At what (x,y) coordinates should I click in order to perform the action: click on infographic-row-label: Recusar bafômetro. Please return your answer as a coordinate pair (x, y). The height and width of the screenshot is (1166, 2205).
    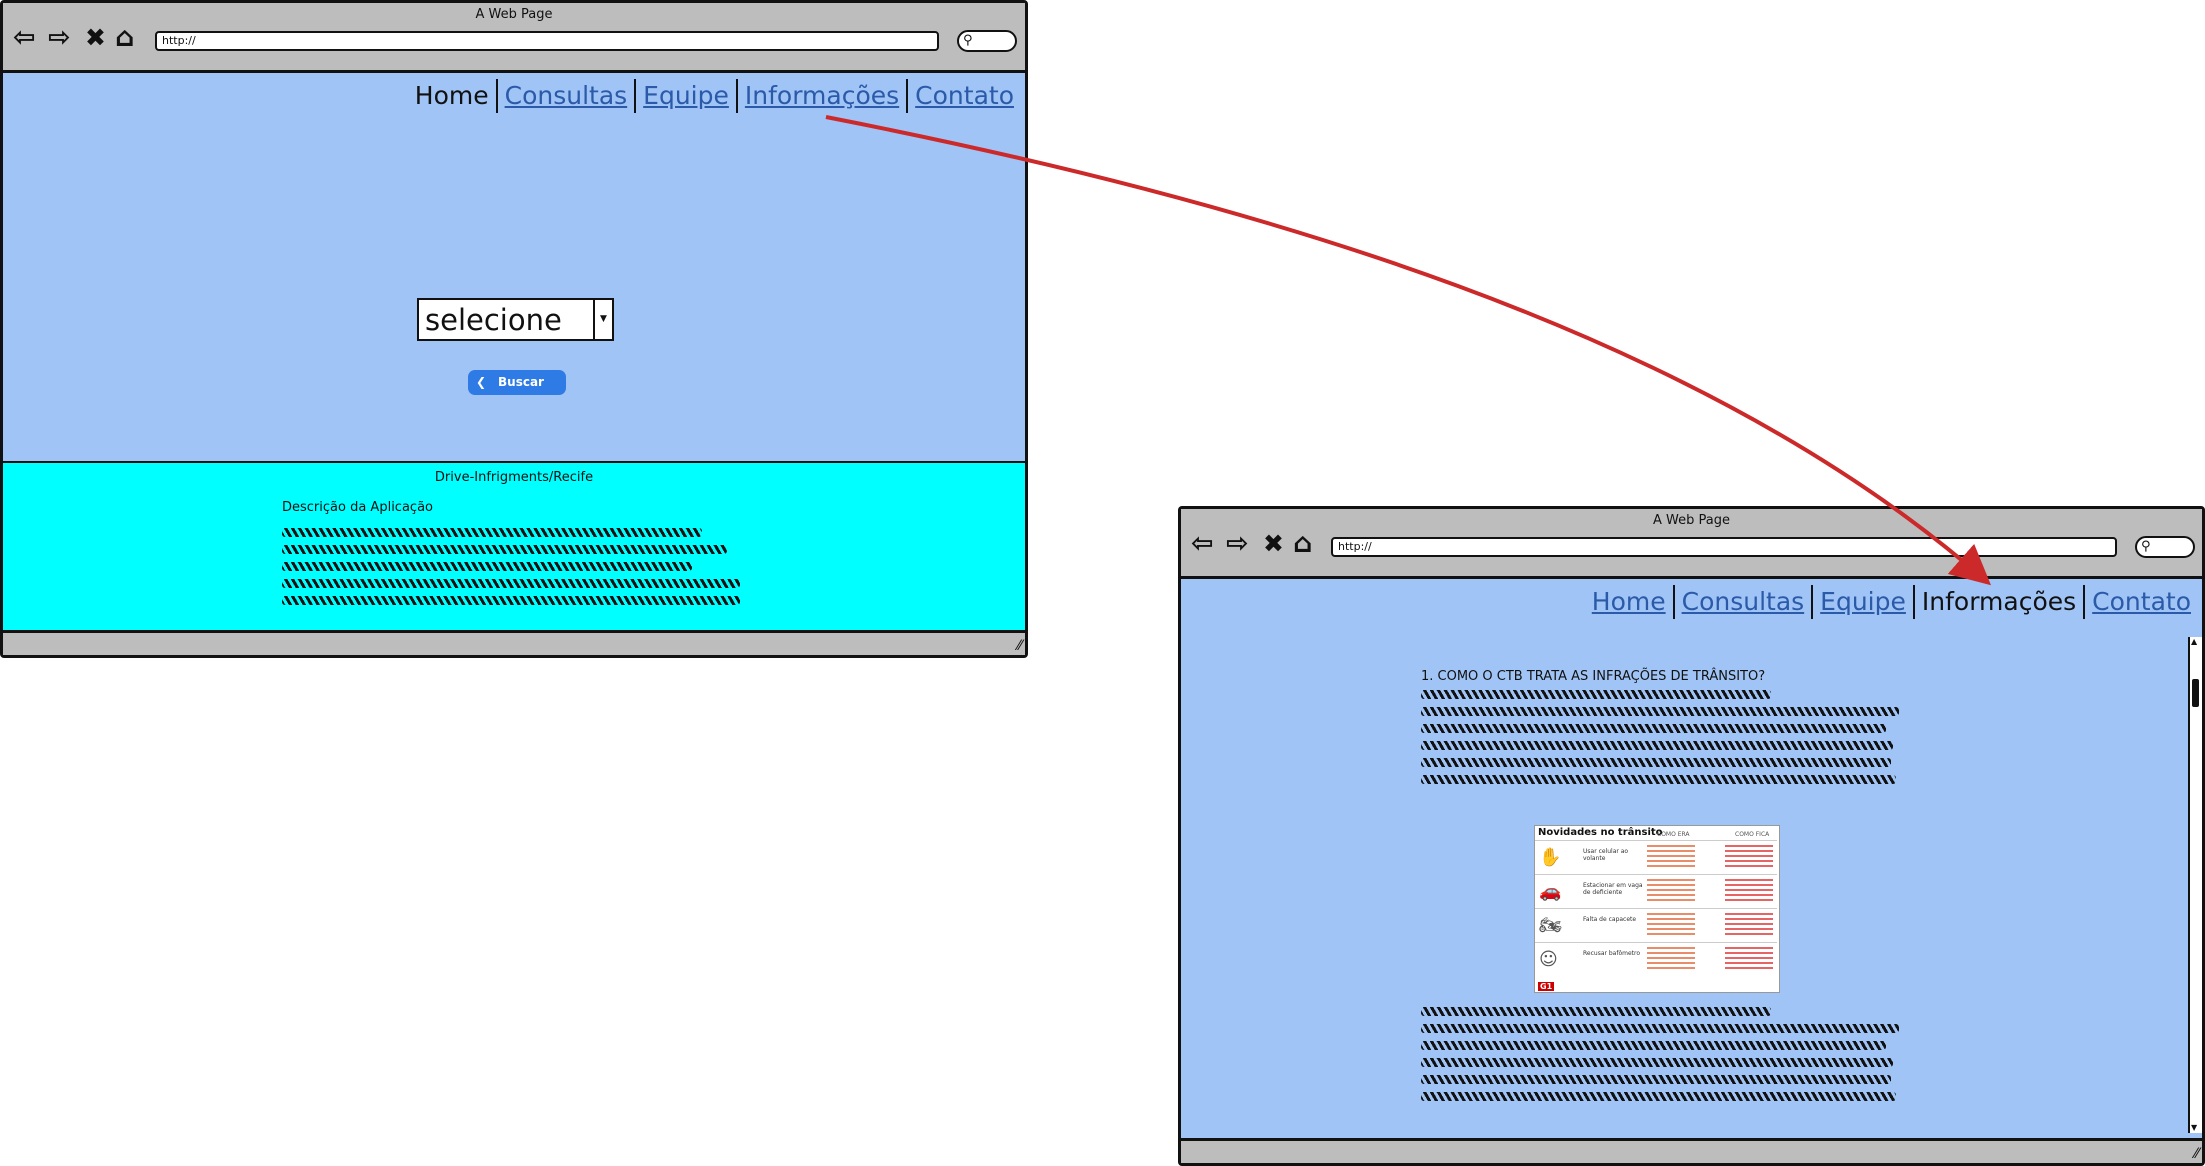
    Looking at the image, I should click on (1612, 953).